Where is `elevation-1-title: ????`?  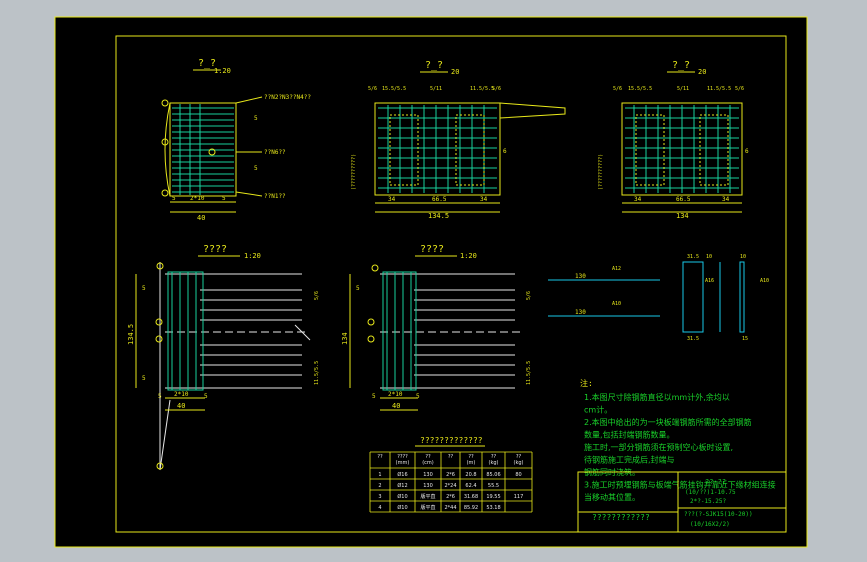 elevation-1-title: ???? is located at coordinates (215, 249).